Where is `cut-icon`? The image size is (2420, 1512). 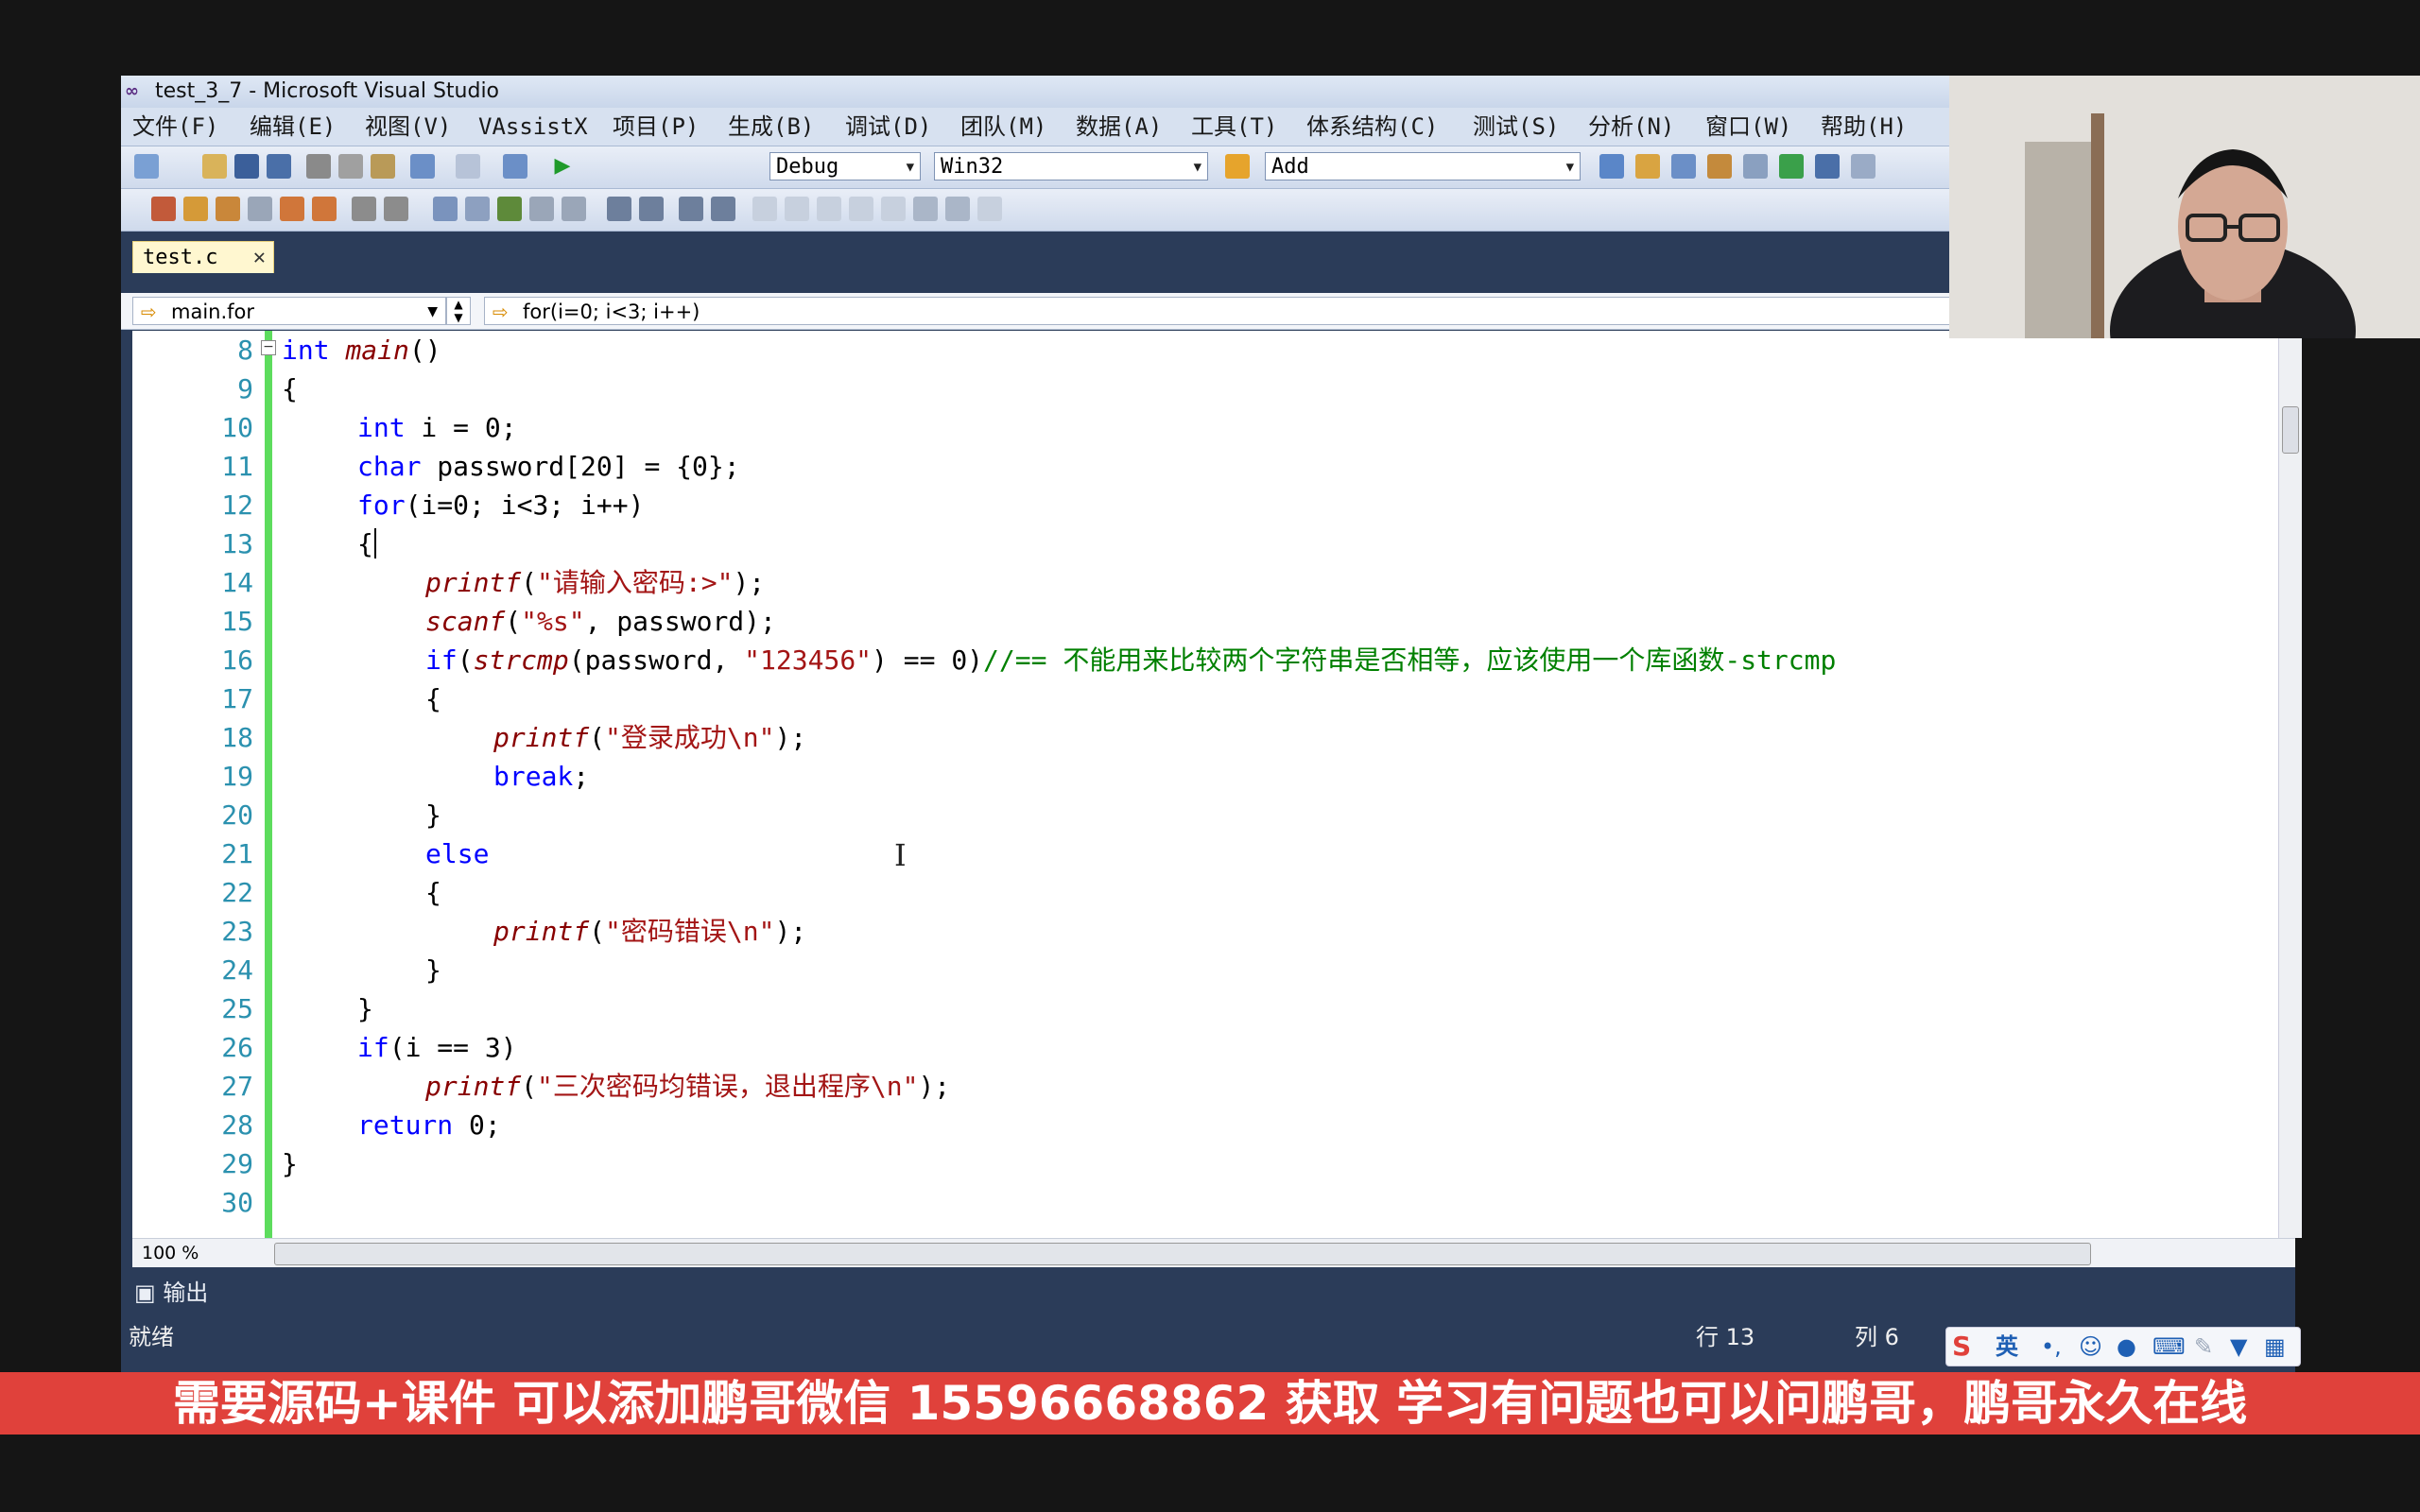
cut-icon is located at coordinates (318, 166).